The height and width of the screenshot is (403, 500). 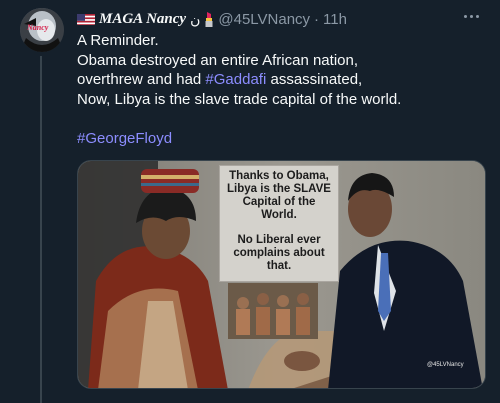 I want to click on meme-line-7: that., so click(x=279, y=266).